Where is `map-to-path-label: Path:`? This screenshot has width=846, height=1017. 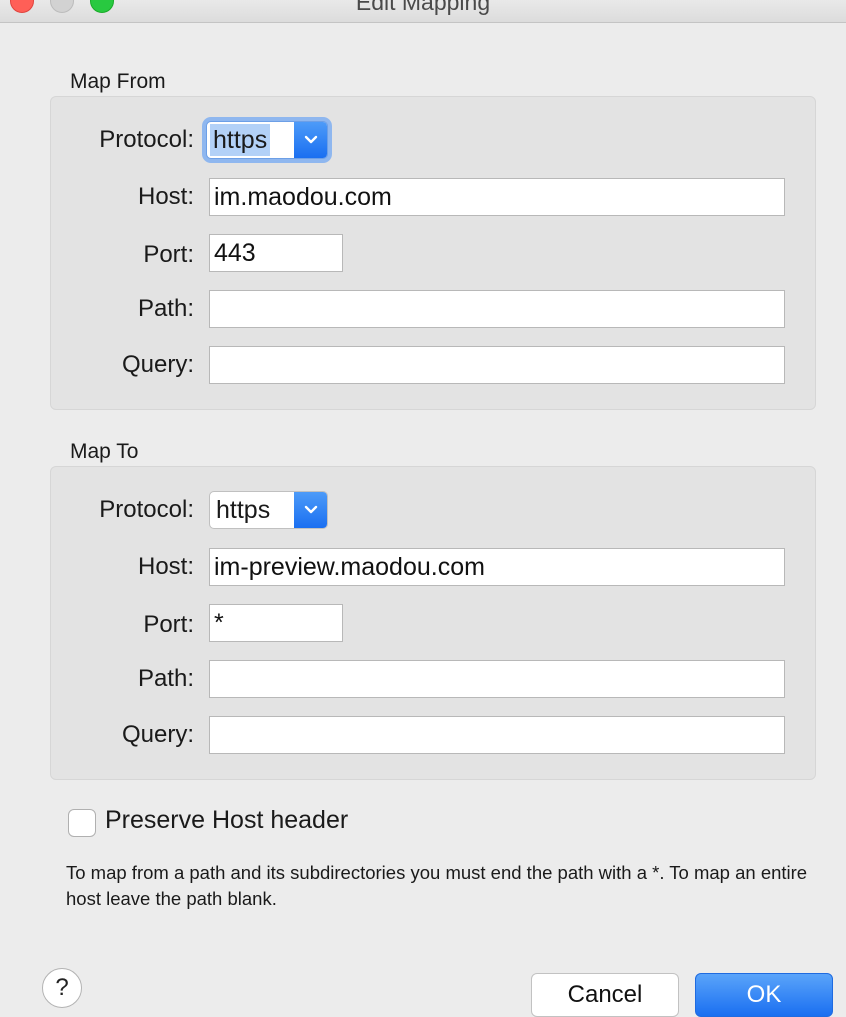 map-to-path-label: Path: is located at coordinates (165, 678).